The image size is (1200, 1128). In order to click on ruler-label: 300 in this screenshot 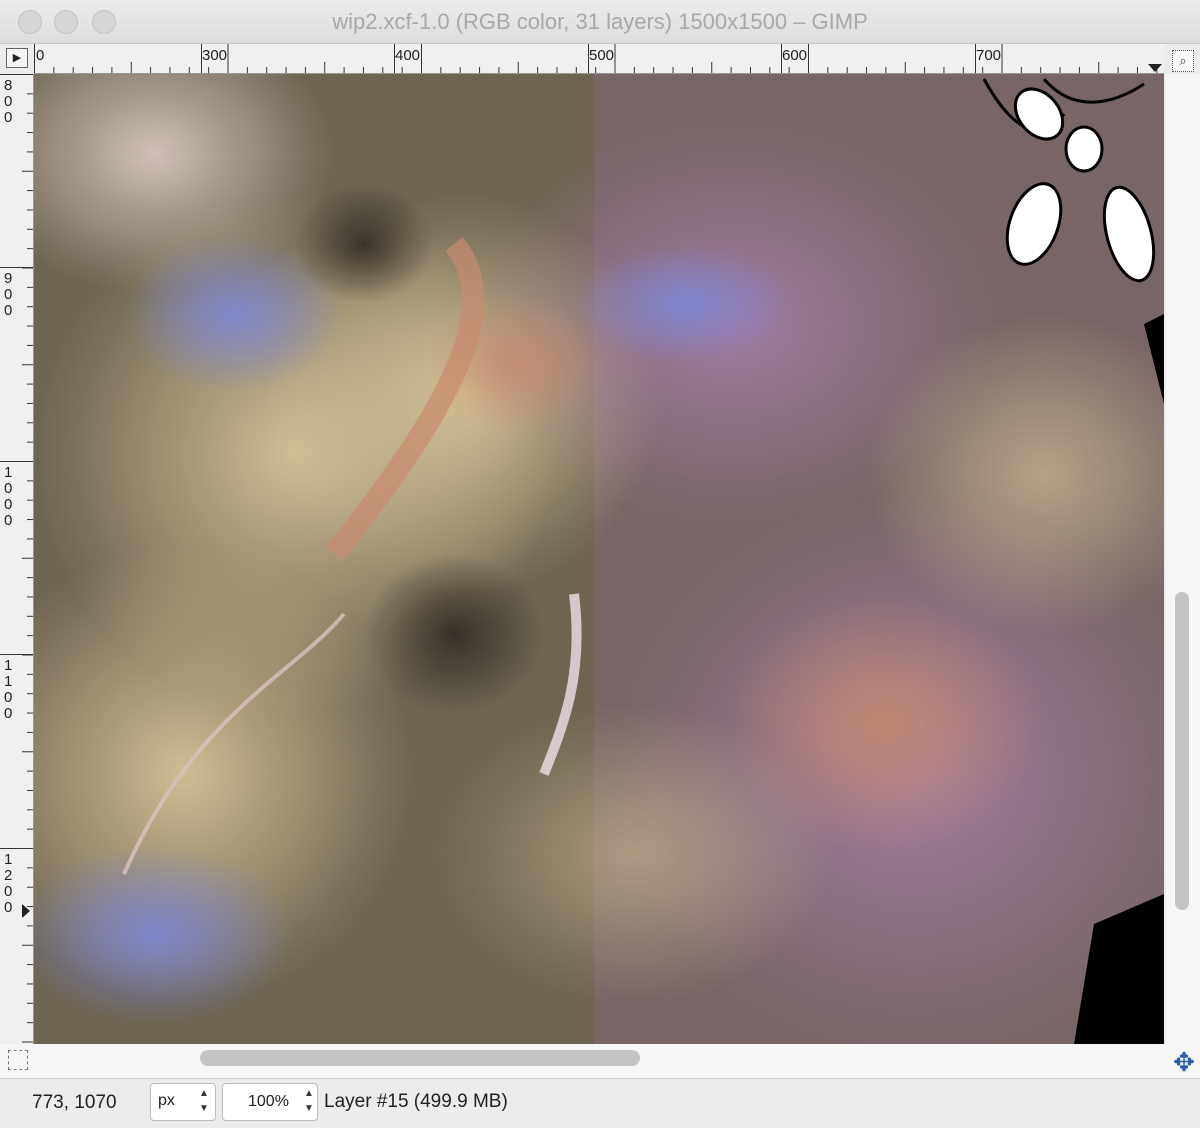, I will do `click(214, 55)`.